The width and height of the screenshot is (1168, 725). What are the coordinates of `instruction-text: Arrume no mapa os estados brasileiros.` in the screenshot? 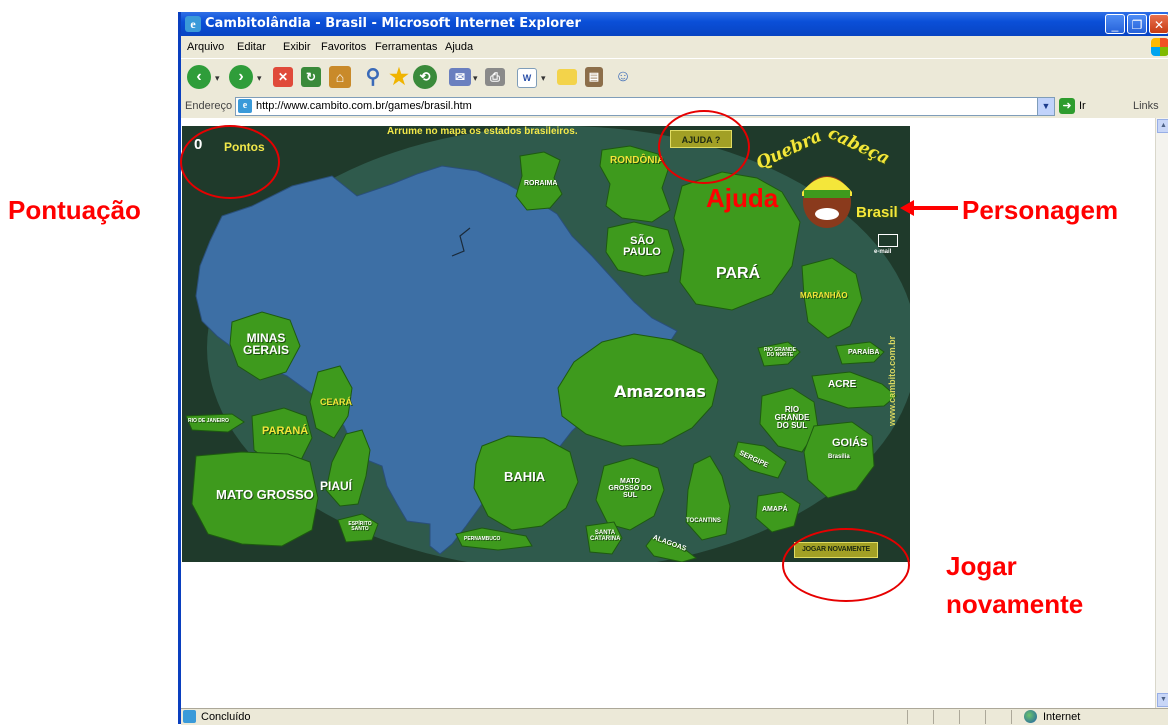 It's located at (482, 131).